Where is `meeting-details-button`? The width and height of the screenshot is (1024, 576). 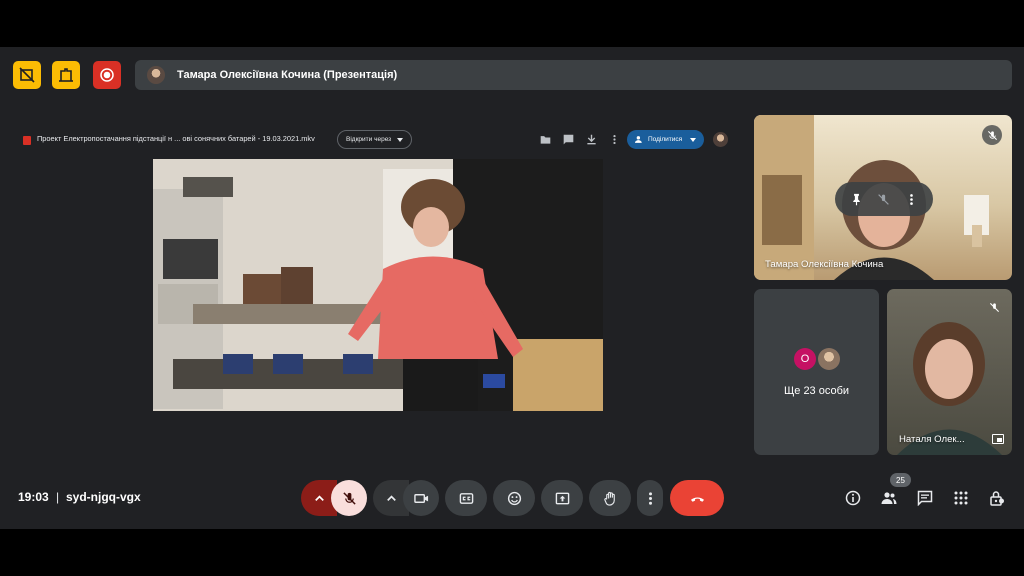 meeting-details-button is located at coordinates (853, 498).